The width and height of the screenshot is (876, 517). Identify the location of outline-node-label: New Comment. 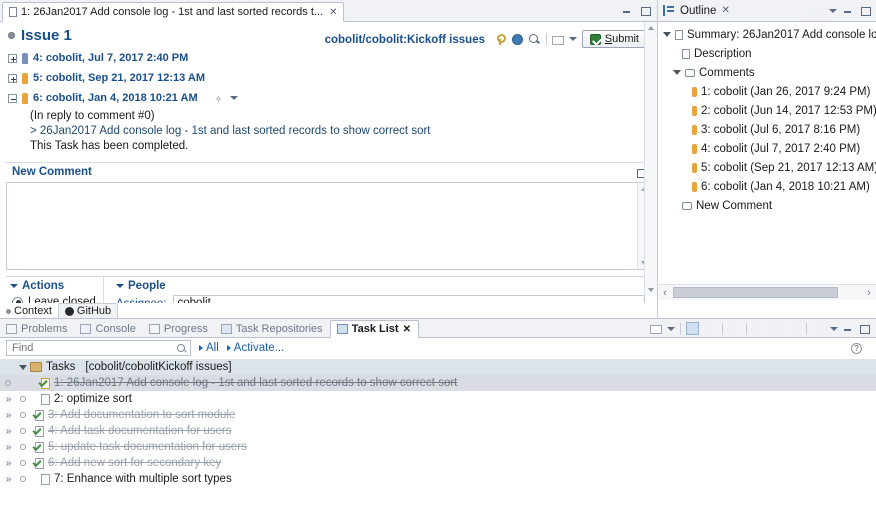
(734, 205).